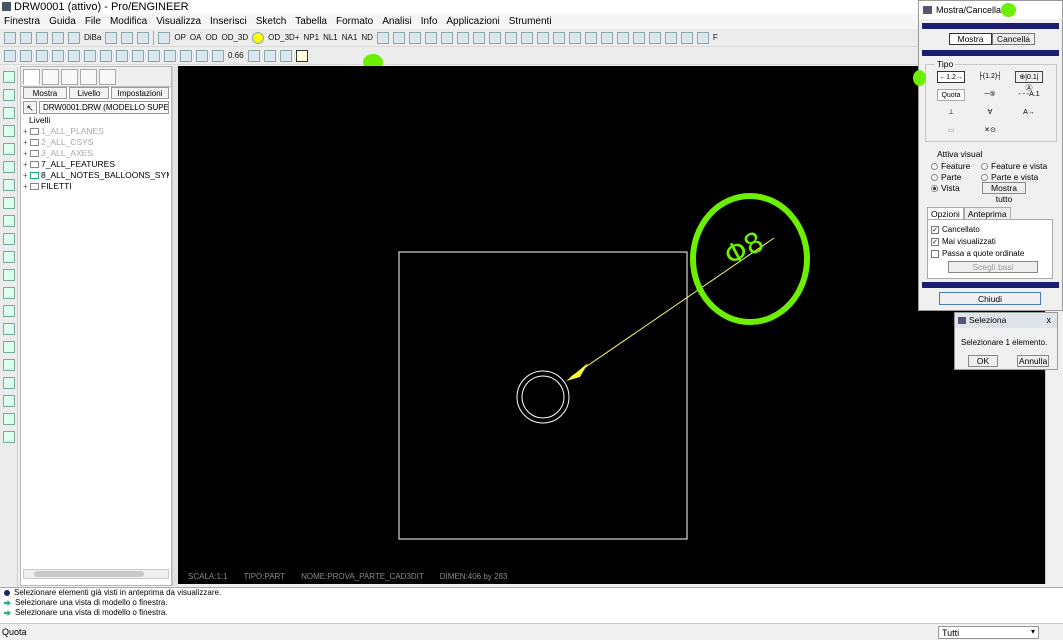 This screenshot has width=1063, height=640. I want to click on saved-views-icon, so click(702, 37).